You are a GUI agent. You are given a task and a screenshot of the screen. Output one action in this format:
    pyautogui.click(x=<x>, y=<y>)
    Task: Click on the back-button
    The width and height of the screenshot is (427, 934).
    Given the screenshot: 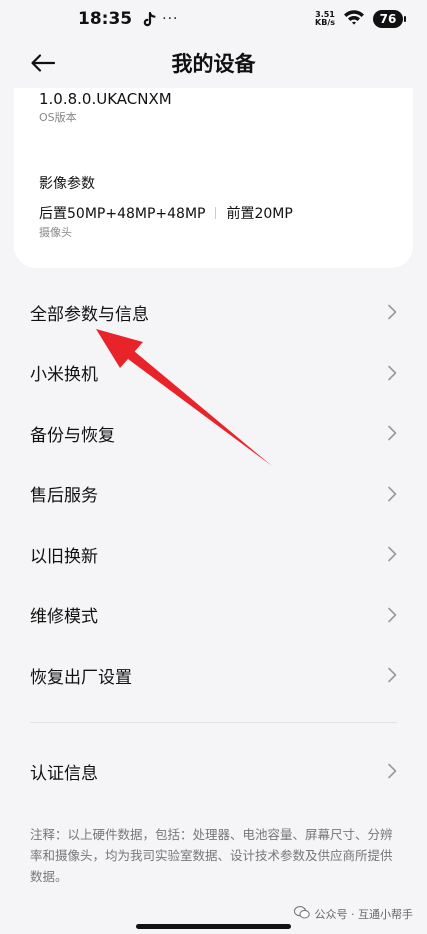 What is the action you would take?
    pyautogui.click(x=43, y=63)
    